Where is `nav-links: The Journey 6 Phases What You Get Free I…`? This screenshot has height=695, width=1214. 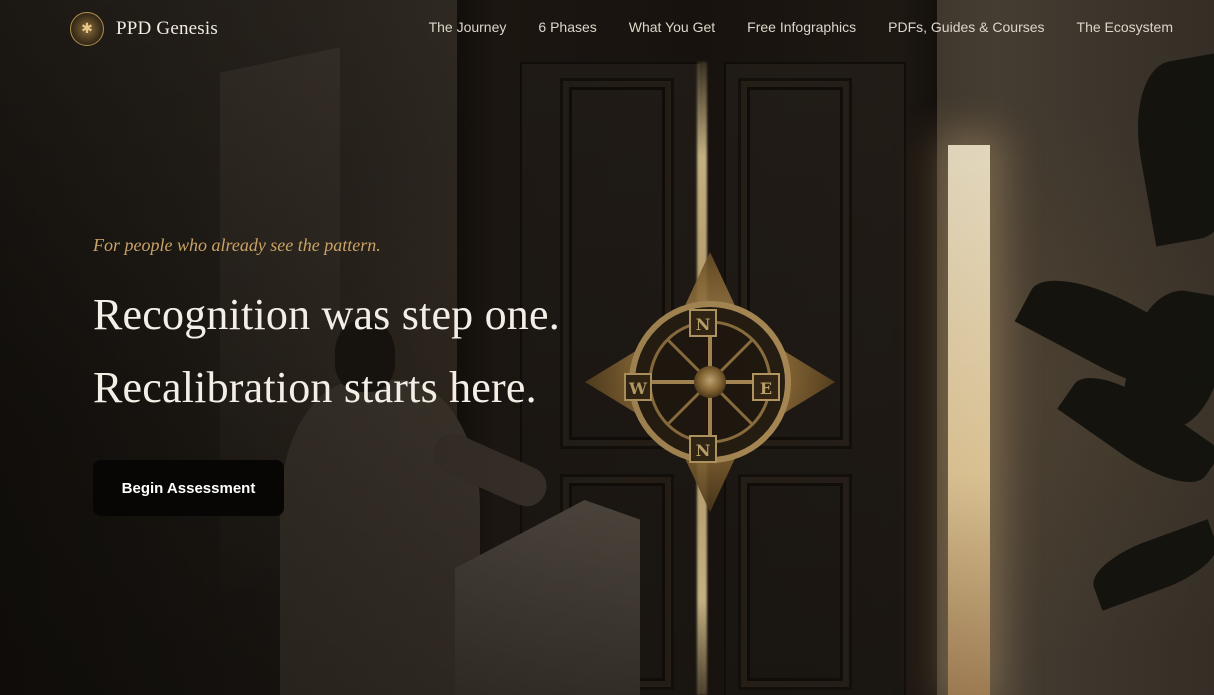
nav-links: The Journey 6 Phases What You Get Free I… is located at coordinates (801, 27).